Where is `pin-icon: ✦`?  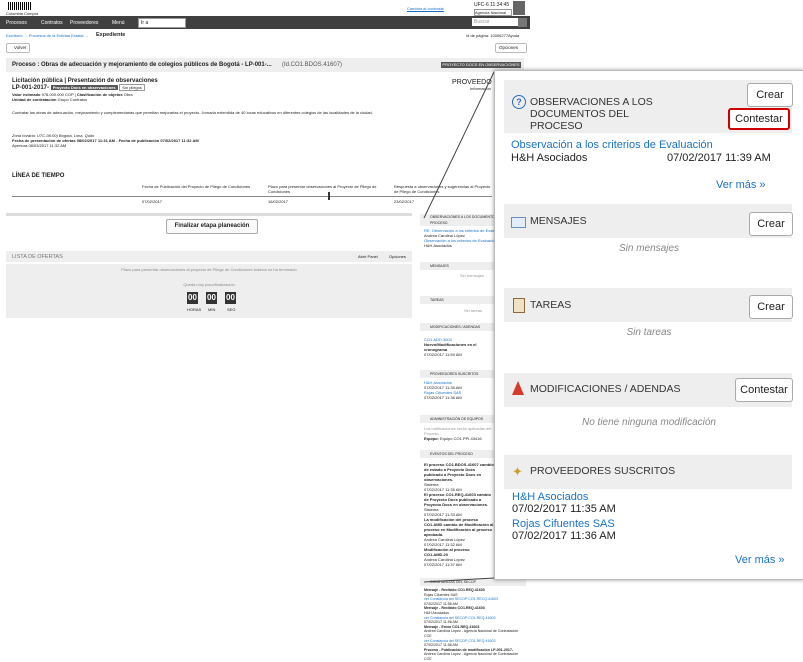 pin-icon: ✦ is located at coordinates (517, 471).